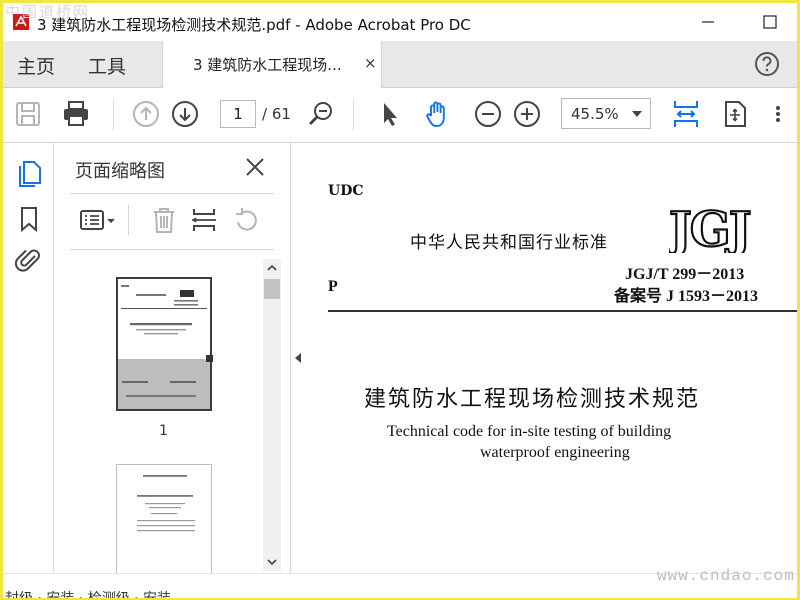  I want to click on navigation-rail, so click(28, 358).